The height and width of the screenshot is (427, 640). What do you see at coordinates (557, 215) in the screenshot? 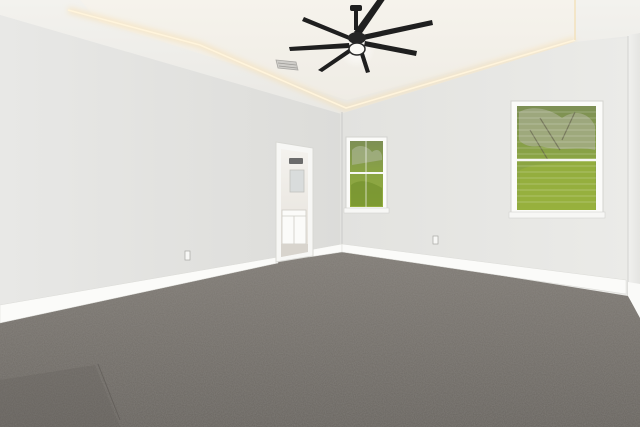
I see `window-right-sill` at bounding box center [557, 215].